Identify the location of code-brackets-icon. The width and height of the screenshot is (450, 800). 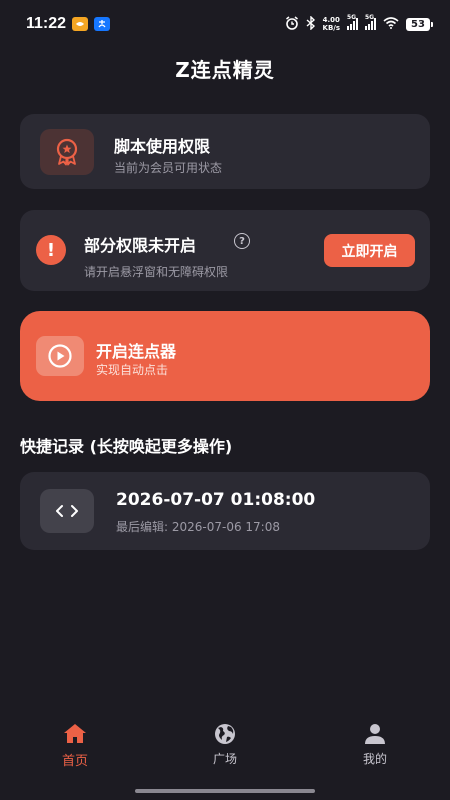
(67, 511).